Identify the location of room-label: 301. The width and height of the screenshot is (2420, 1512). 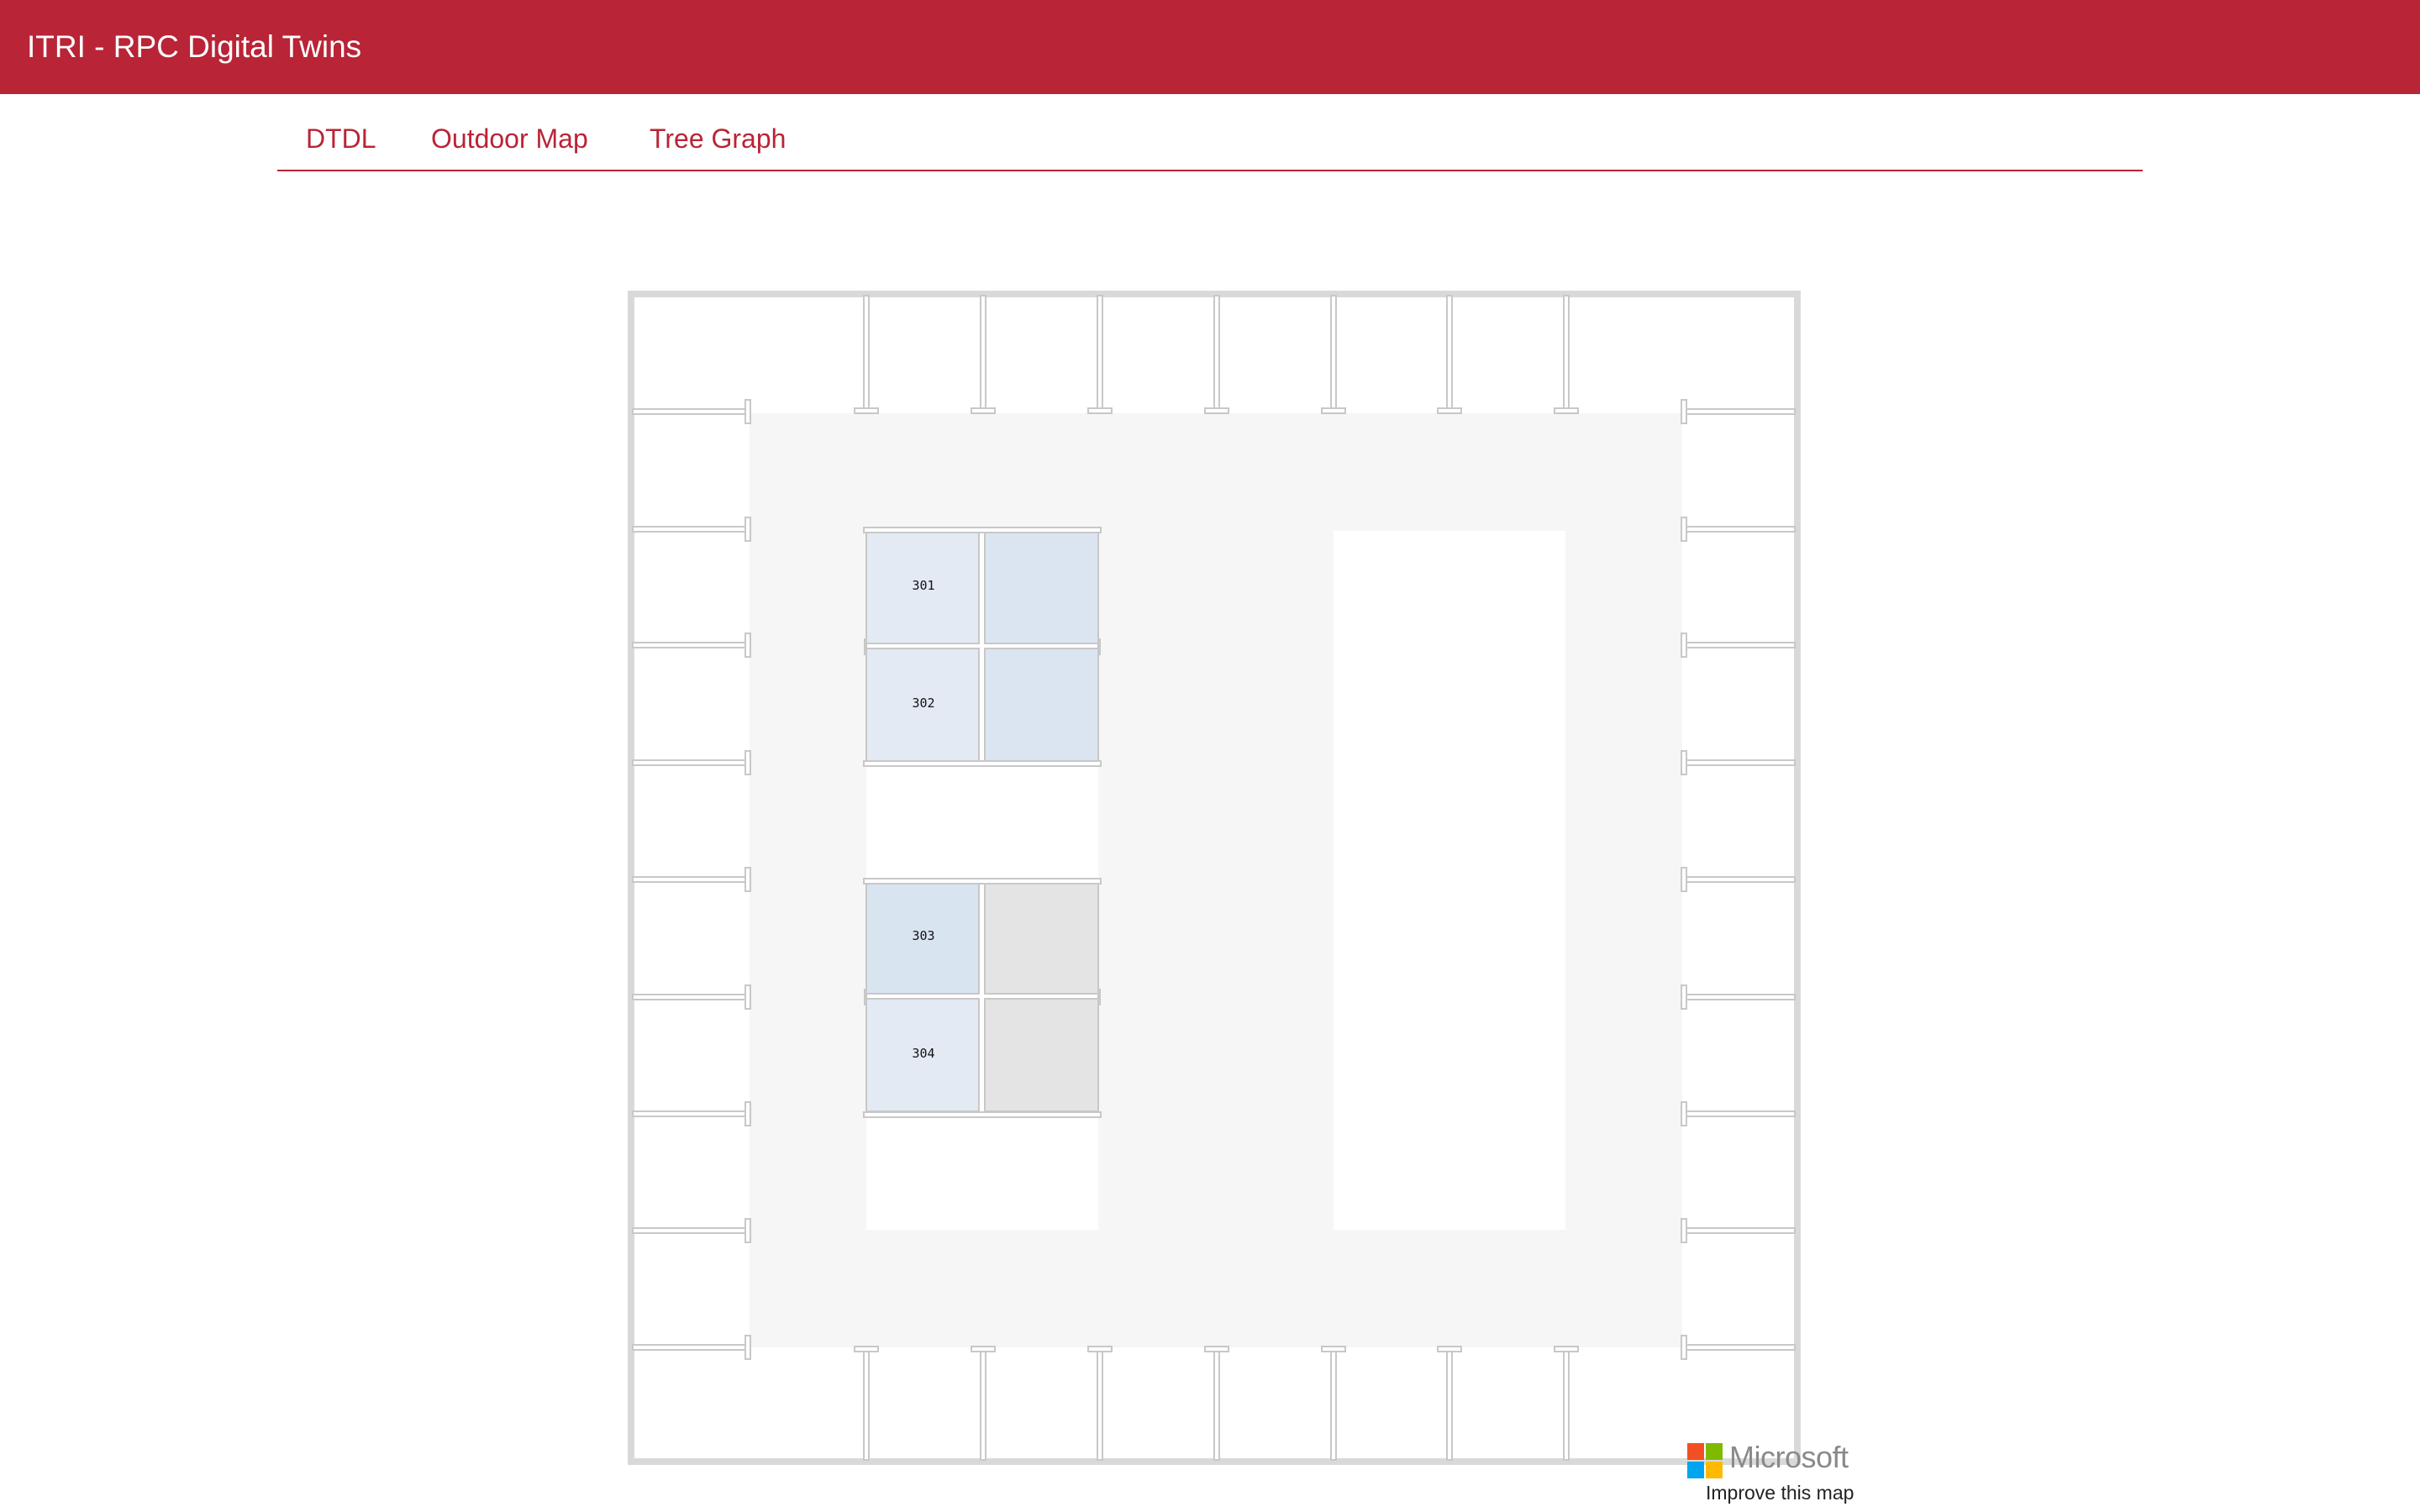
(923, 585).